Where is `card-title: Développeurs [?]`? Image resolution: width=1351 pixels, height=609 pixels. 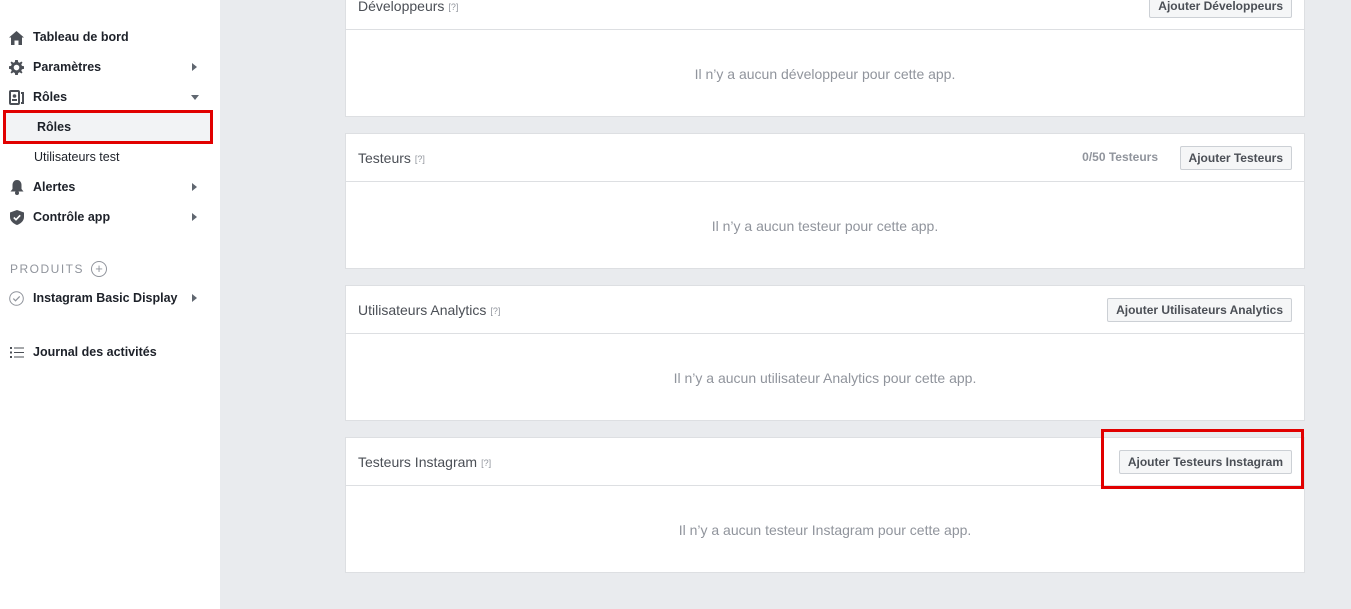 card-title: Développeurs [?] is located at coordinates (408, 7).